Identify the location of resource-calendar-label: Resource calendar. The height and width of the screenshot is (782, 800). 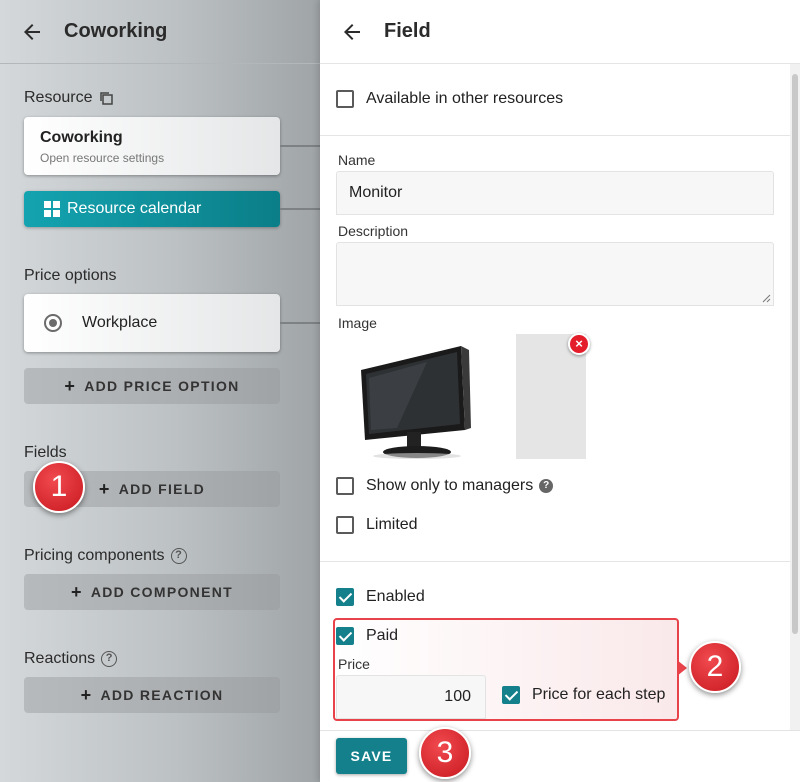
(134, 208).